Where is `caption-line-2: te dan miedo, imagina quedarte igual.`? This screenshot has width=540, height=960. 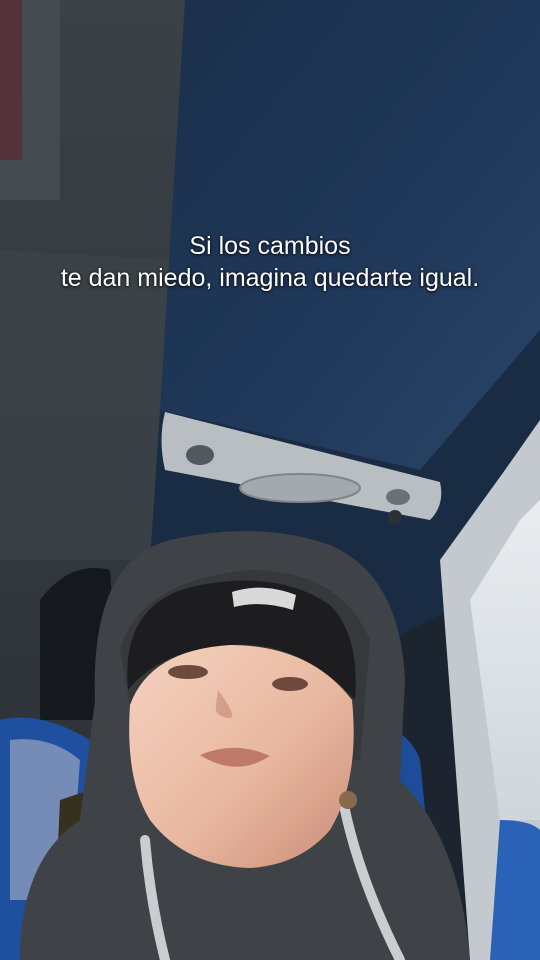 caption-line-2: te dan miedo, imagina quedarte igual. is located at coordinates (270, 278).